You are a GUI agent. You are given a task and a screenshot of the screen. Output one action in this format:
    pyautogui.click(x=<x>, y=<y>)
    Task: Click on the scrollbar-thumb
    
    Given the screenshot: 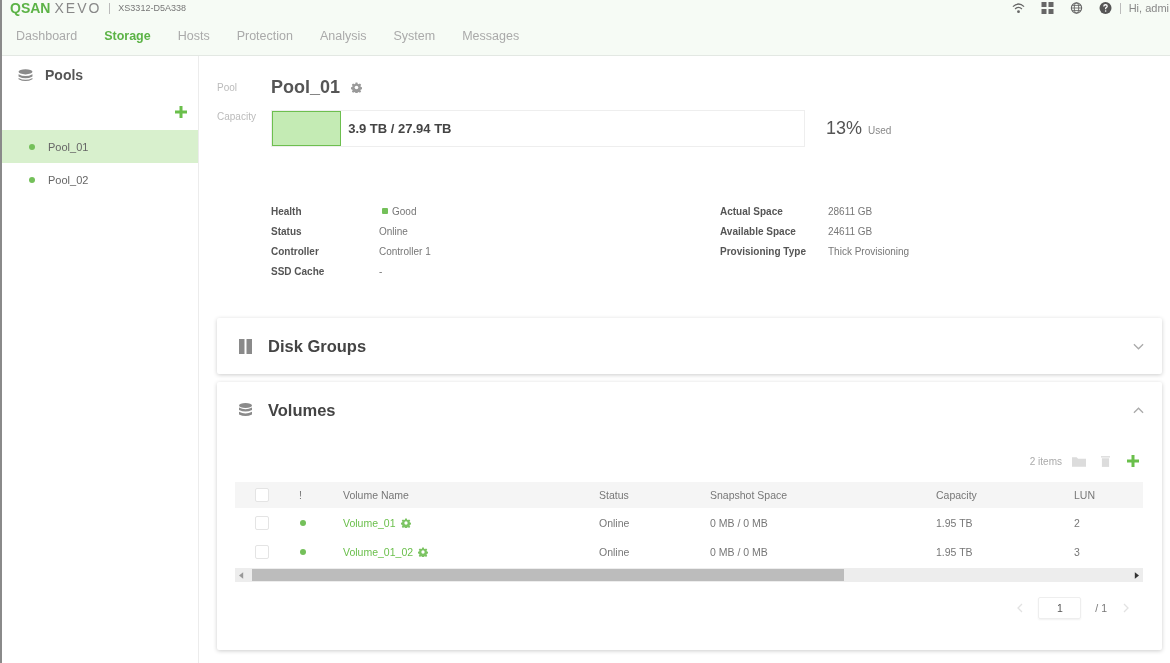 What is the action you would take?
    pyautogui.click(x=548, y=575)
    